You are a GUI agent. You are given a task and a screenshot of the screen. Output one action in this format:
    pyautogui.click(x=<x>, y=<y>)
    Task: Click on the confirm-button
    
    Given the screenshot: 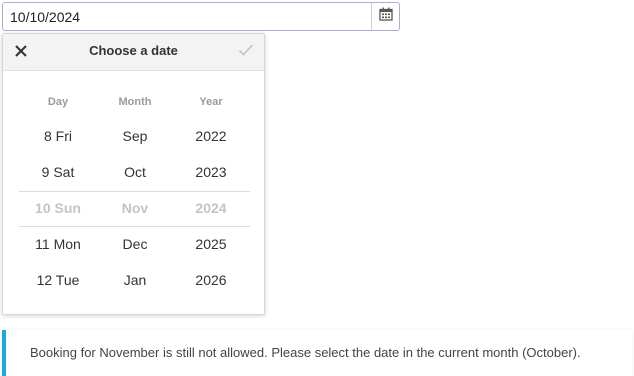 What is the action you would take?
    pyautogui.click(x=246, y=52)
    